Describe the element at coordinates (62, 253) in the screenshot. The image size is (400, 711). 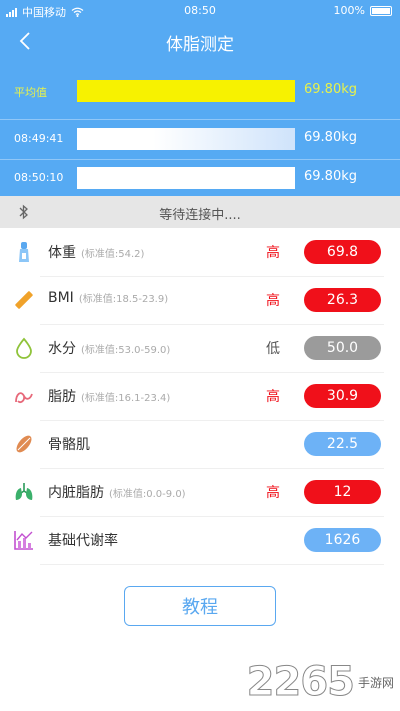
I see `metric-name: 体重` at that location.